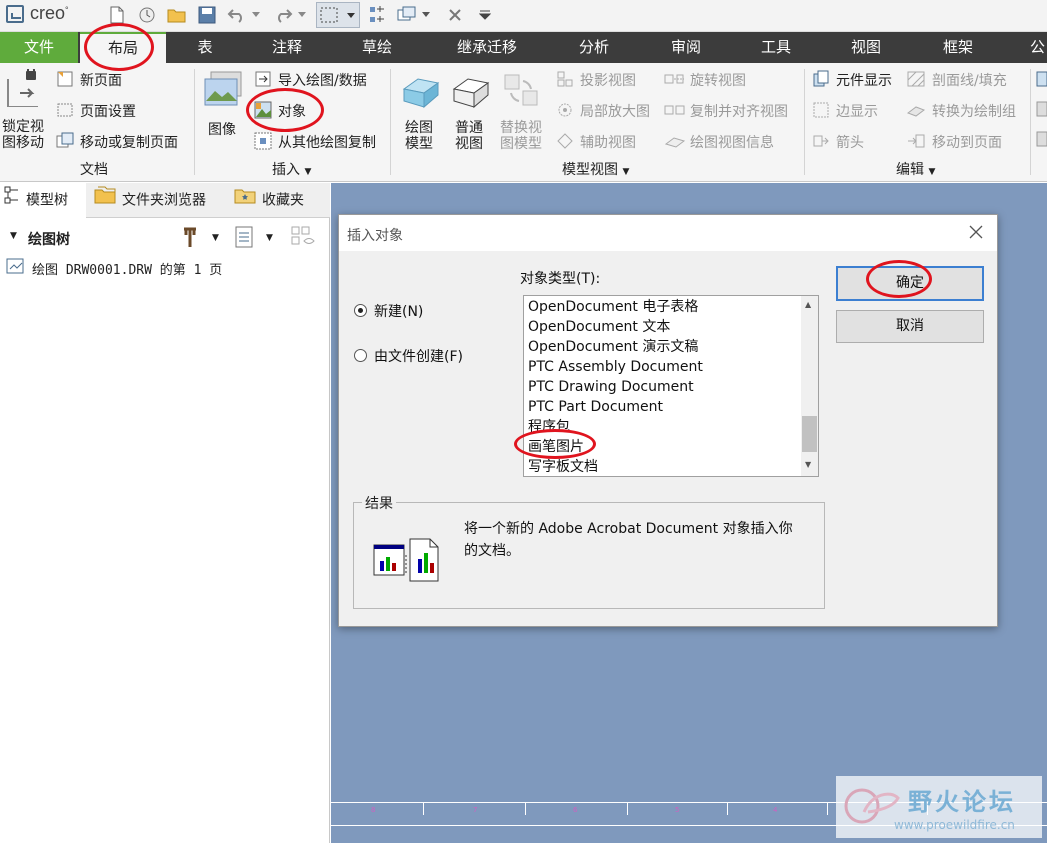  What do you see at coordinates (469, 136) in the screenshot?
I see `general-view-button: 普通 视图` at bounding box center [469, 136].